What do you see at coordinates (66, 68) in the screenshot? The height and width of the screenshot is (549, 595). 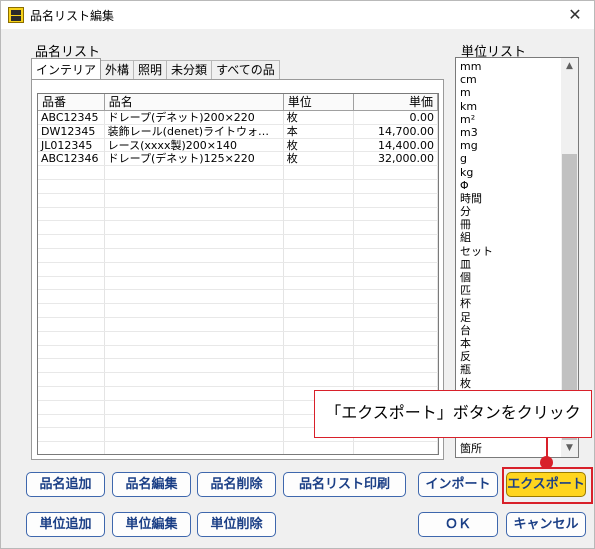 I see `tab-interior: インテリア` at bounding box center [66, 68].